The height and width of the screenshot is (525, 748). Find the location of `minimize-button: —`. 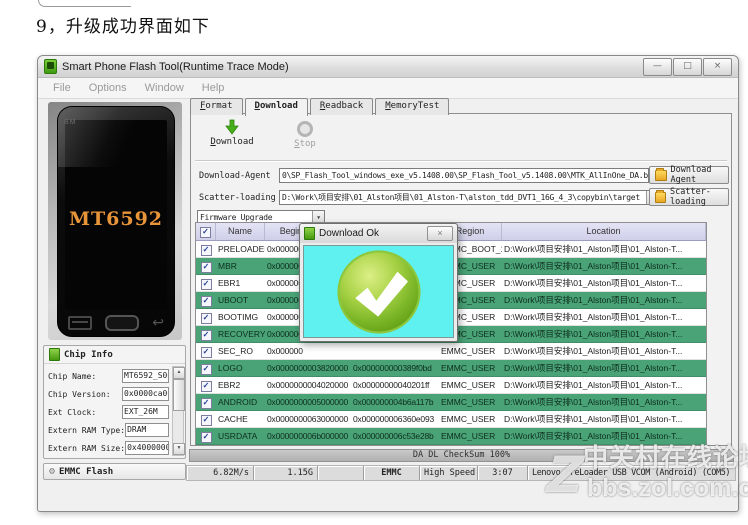

minimize-button: — is located at coordinates (657, 66).